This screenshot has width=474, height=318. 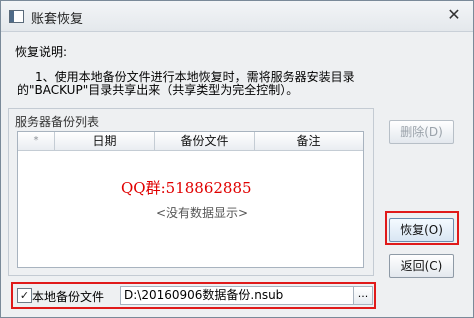 What do you see at coordinates (205, 141) in the screenshot?
I see `column-header-backup-file: 备份文件` at bounding box center [205, 141].